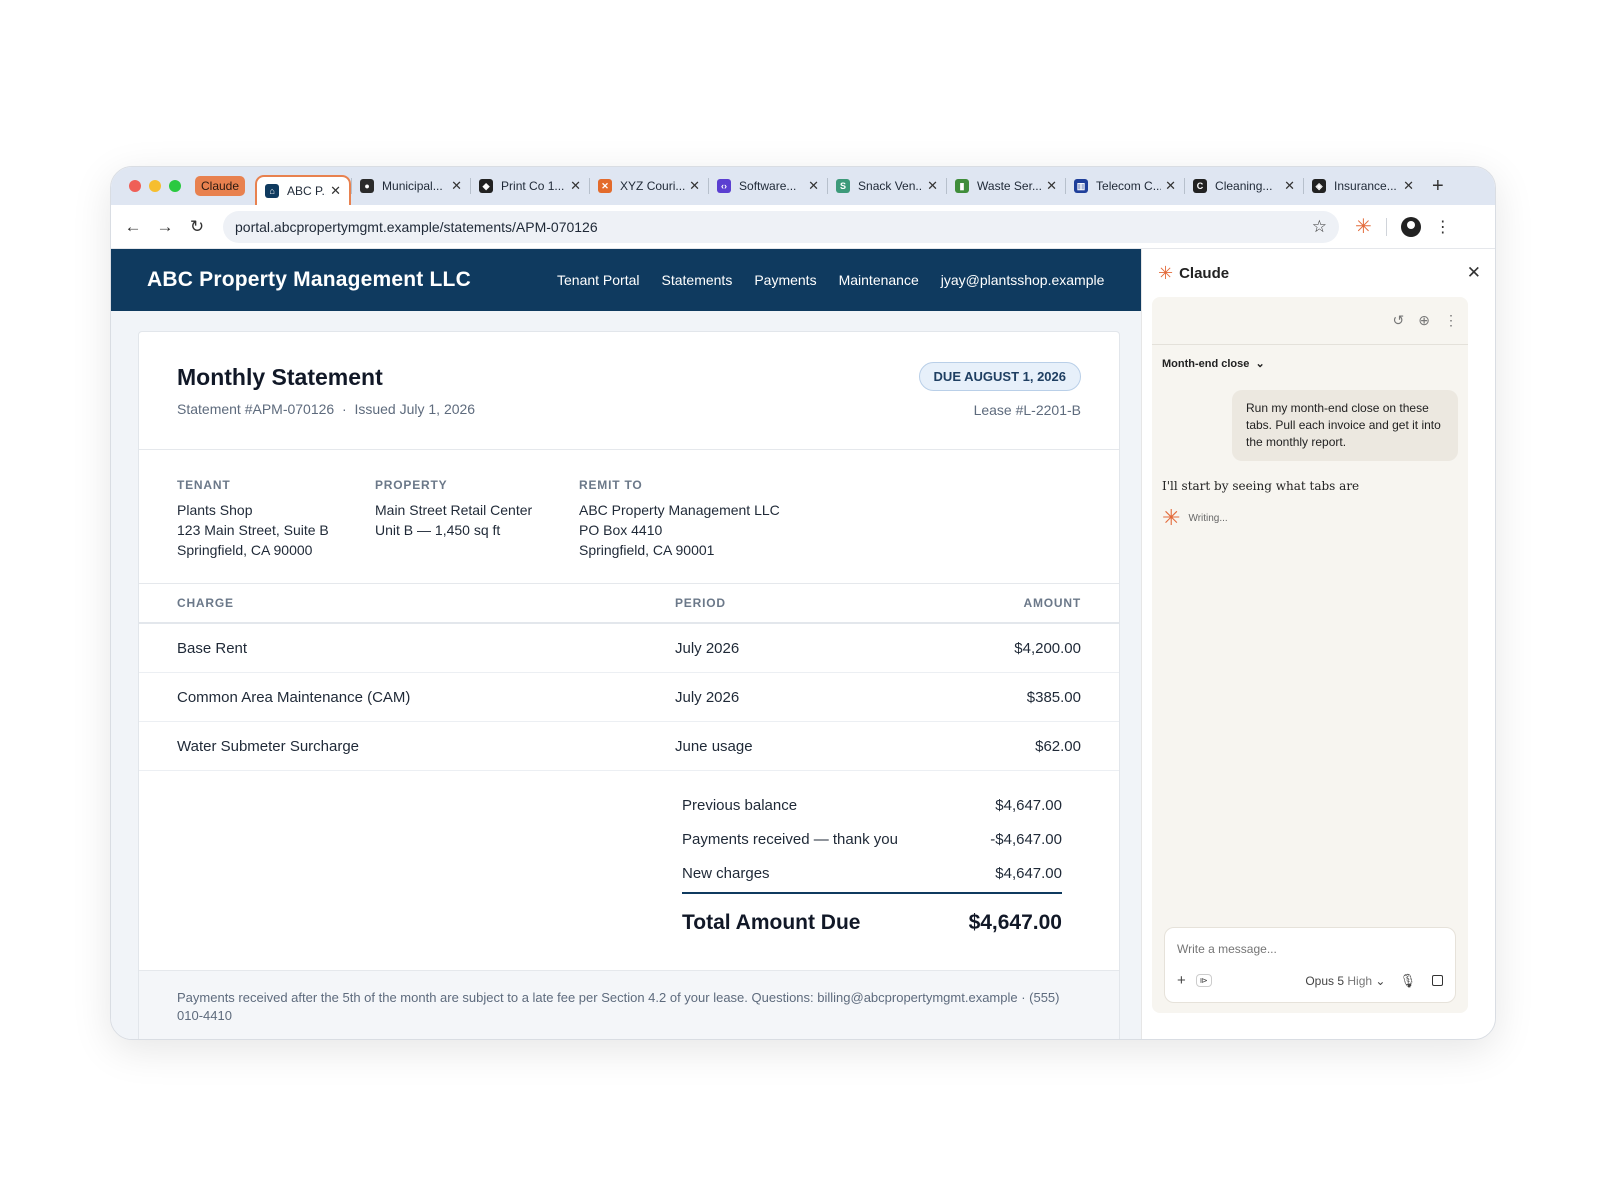 The image size is (1600, 1201). I want to click on browser-tab: ✕ XYZ Couri... ✕, so click(649, 186).